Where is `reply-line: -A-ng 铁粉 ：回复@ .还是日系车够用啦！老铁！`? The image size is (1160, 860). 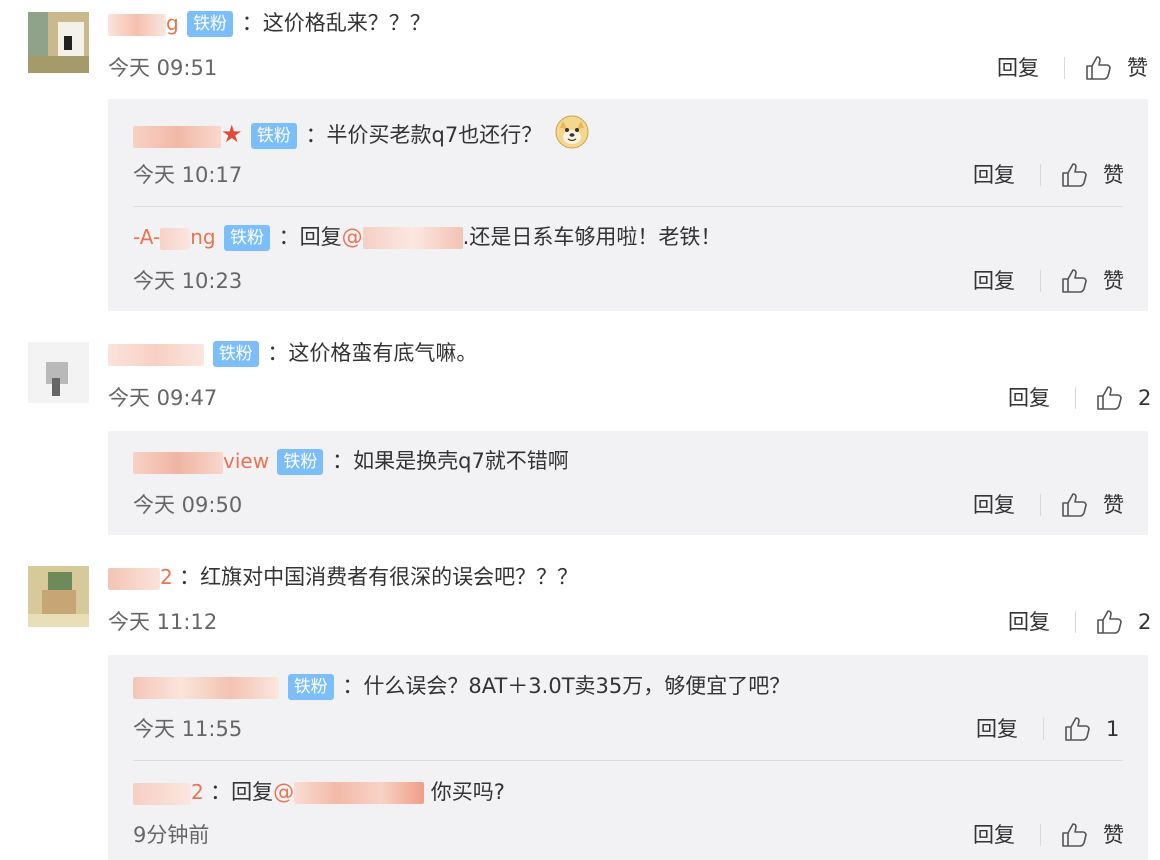
reply-line: -A-ng 铁粉 ：回复@ .还是日系车够用啦！老铁！ is located at coordinates (427, 237).